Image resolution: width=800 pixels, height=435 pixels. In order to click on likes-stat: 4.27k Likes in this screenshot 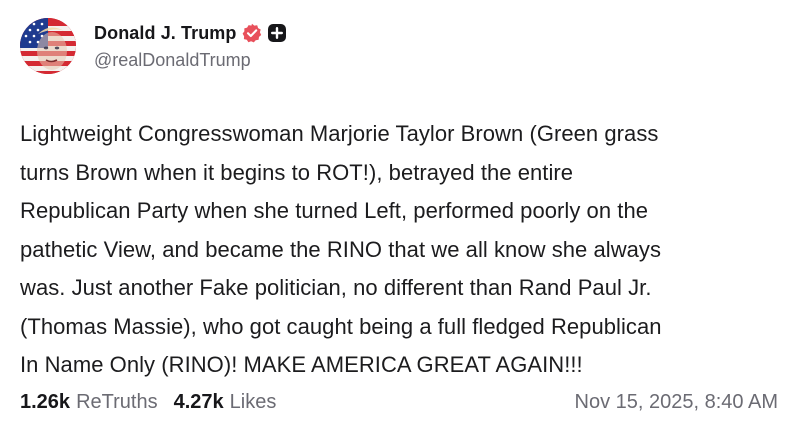, I will do `click(225, 402)`.